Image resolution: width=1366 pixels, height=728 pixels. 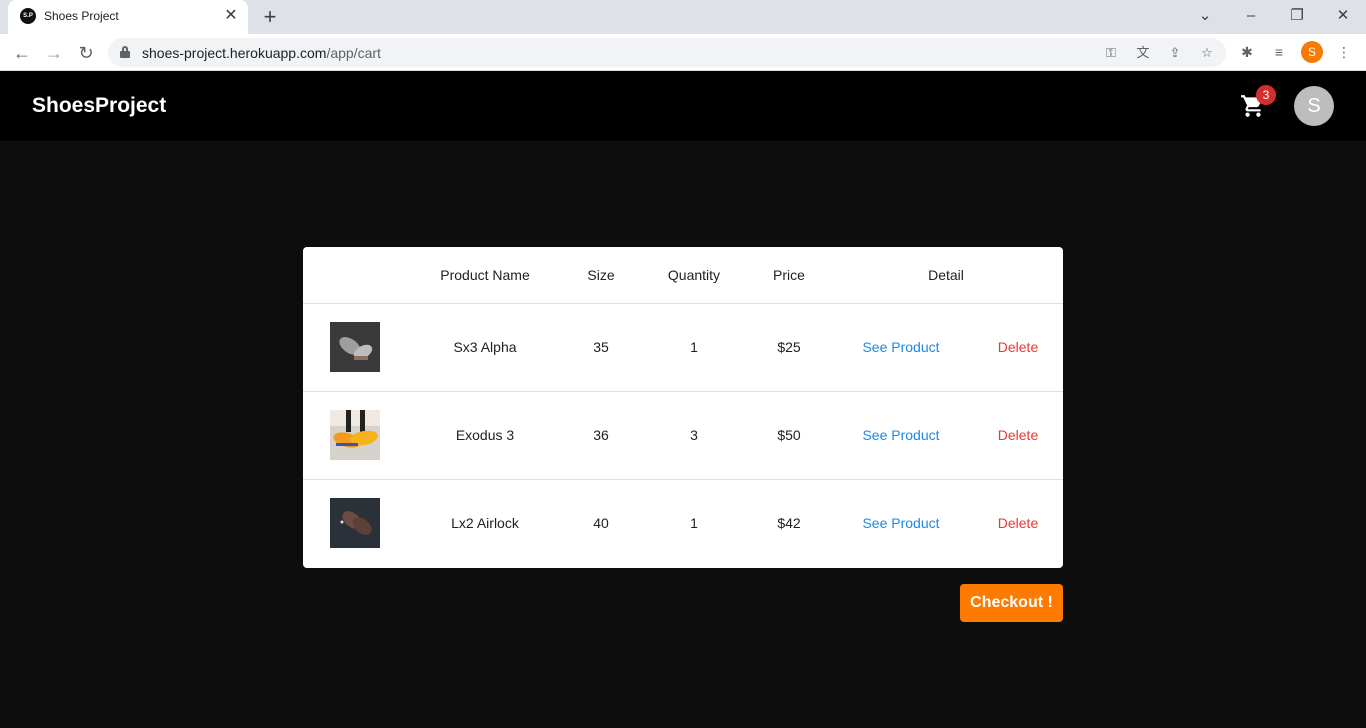 I want to click on url-path: /app/cart, so click(x=353, y=53).